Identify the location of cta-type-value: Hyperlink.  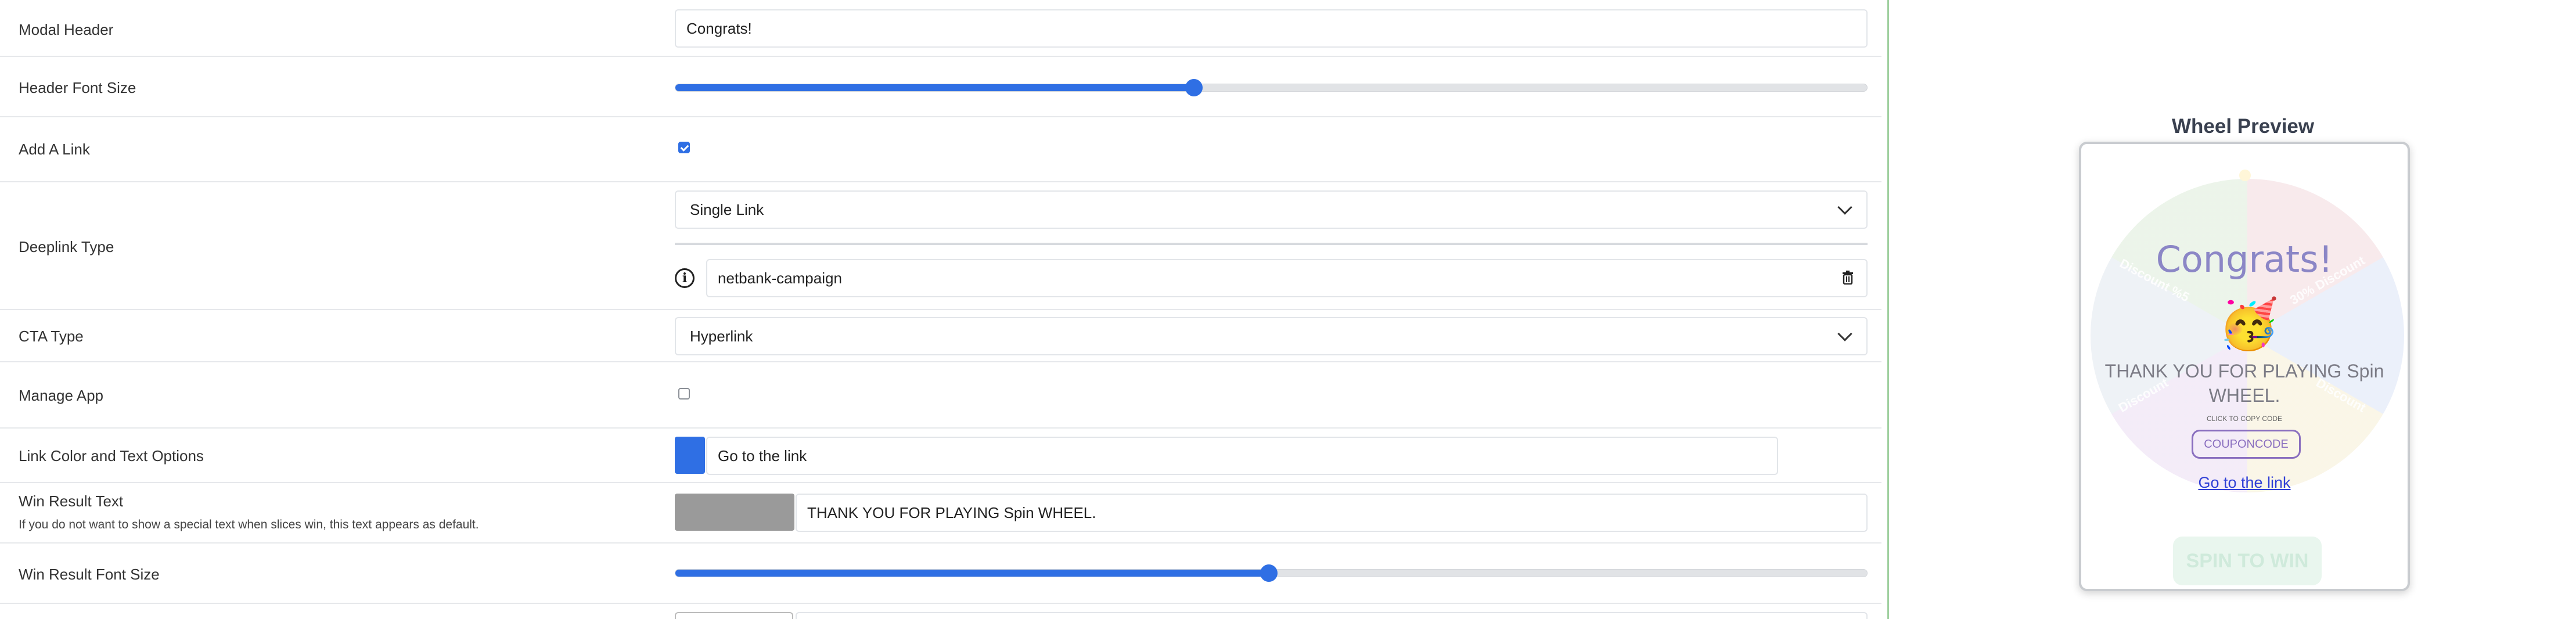
(721, 336).